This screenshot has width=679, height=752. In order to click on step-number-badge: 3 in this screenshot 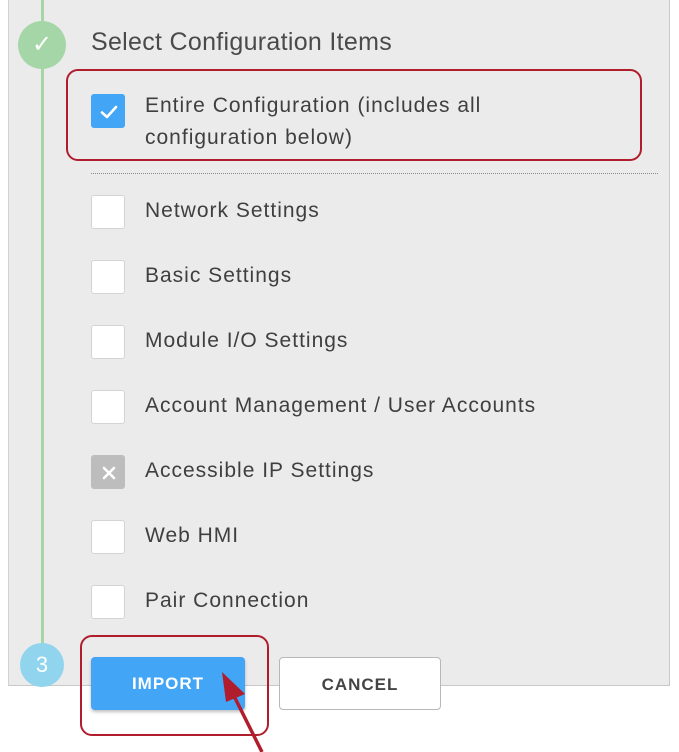, I will do `click(42, 665)`.